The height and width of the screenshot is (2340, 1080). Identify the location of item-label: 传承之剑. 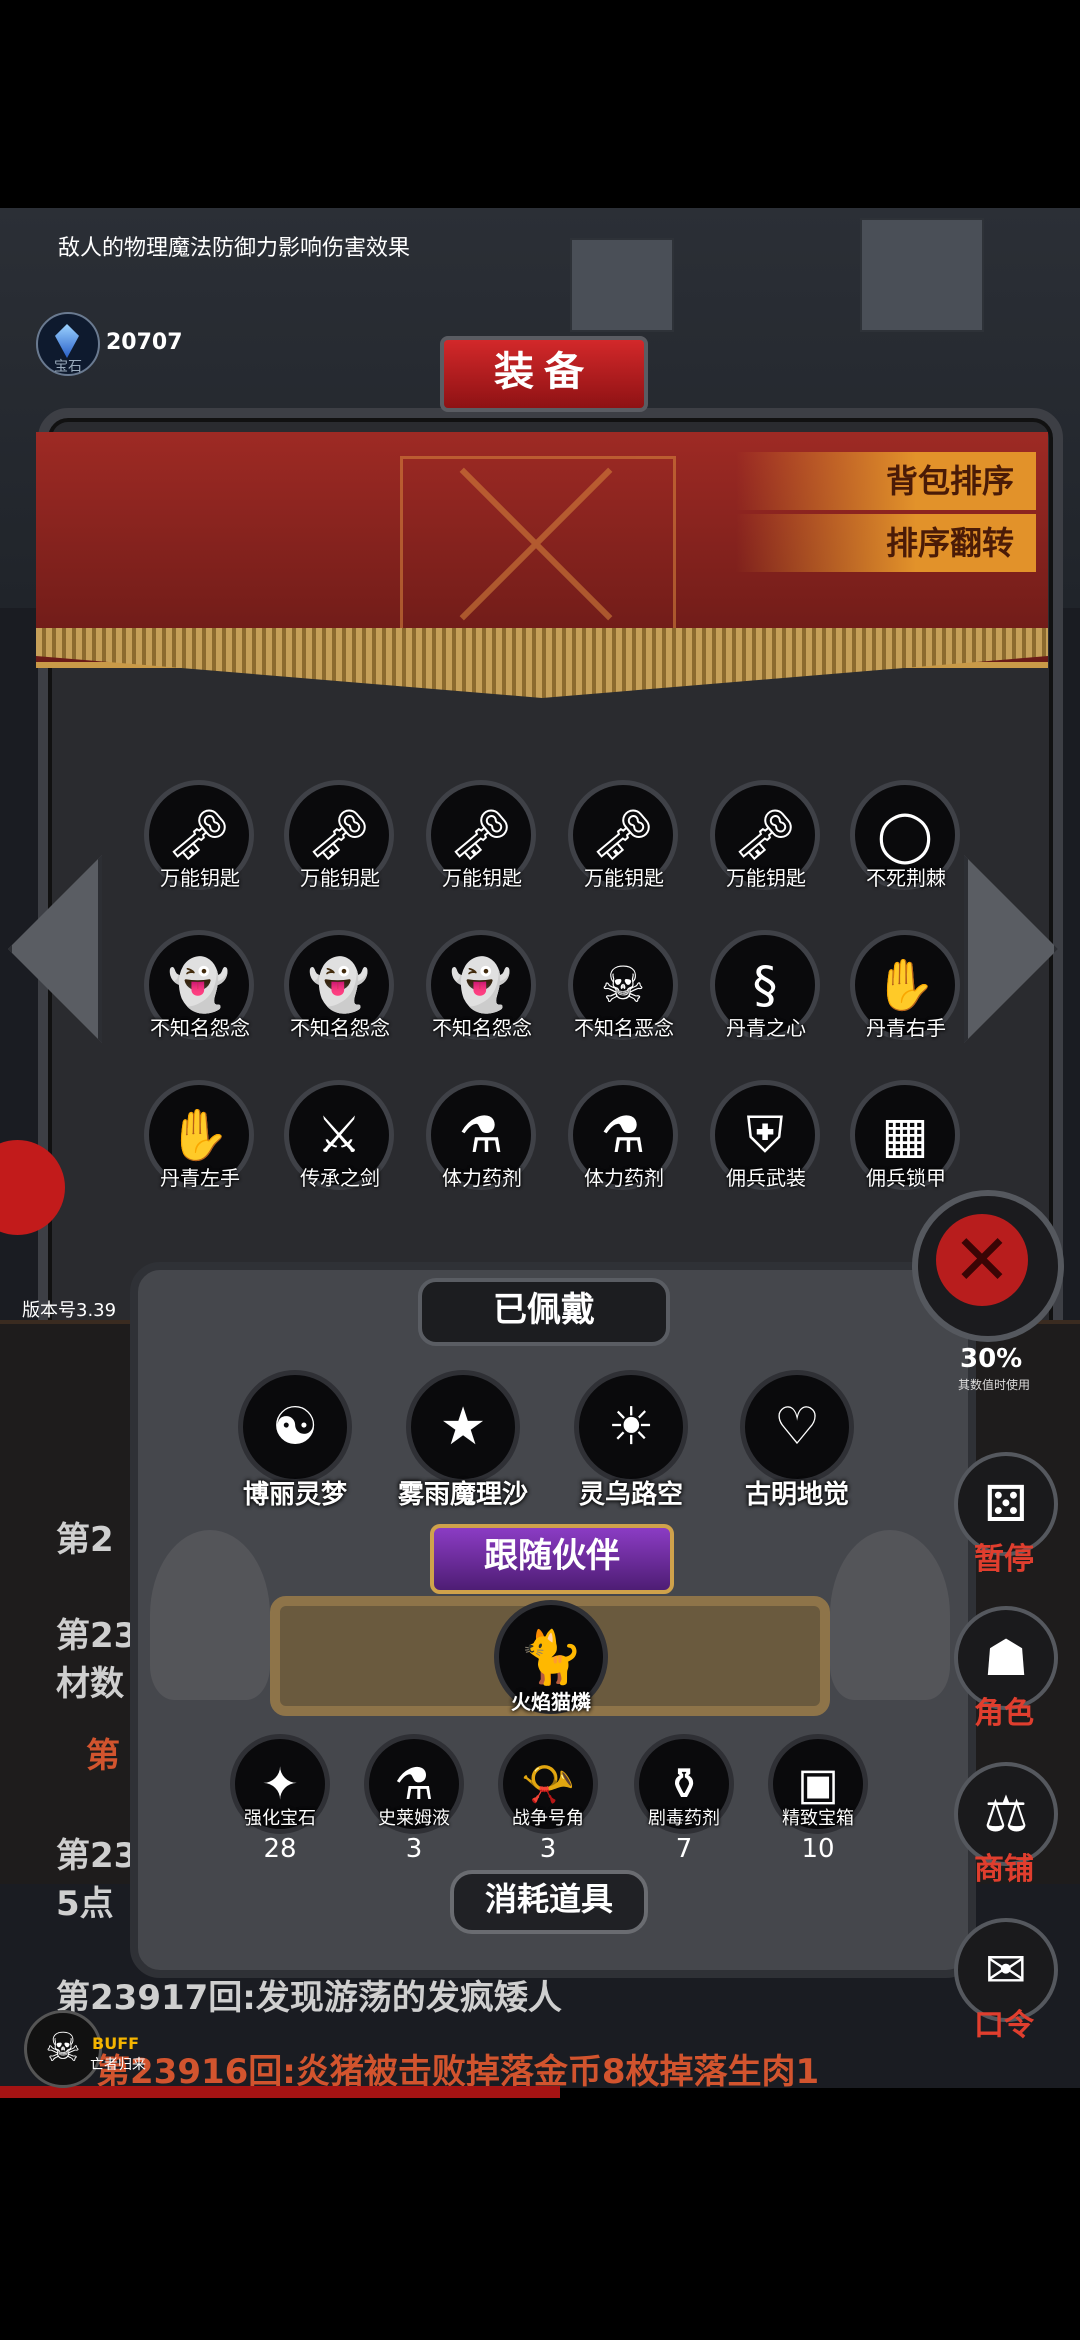
(340, 1178).